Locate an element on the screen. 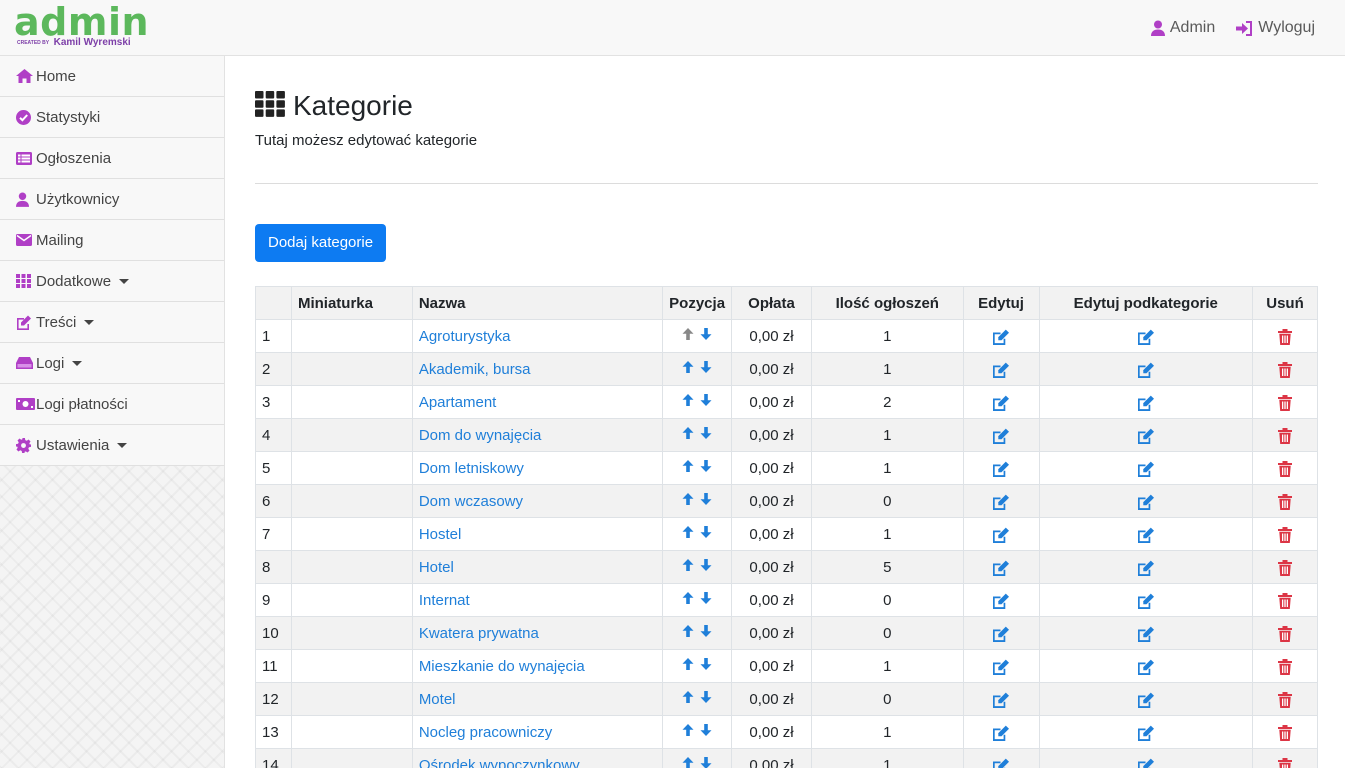 The image size is (1345, 768). sidebar-item-logi: Logi is located at coordinates (112, 363).